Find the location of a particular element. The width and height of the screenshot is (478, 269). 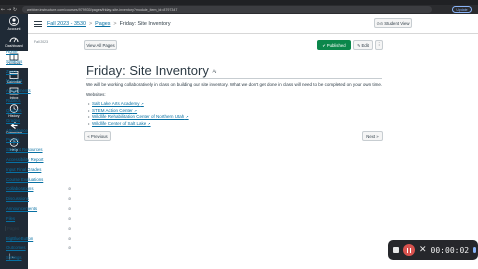

course-nav-course-evaluations: Course Evaluations is located at coordinates (24, 179).